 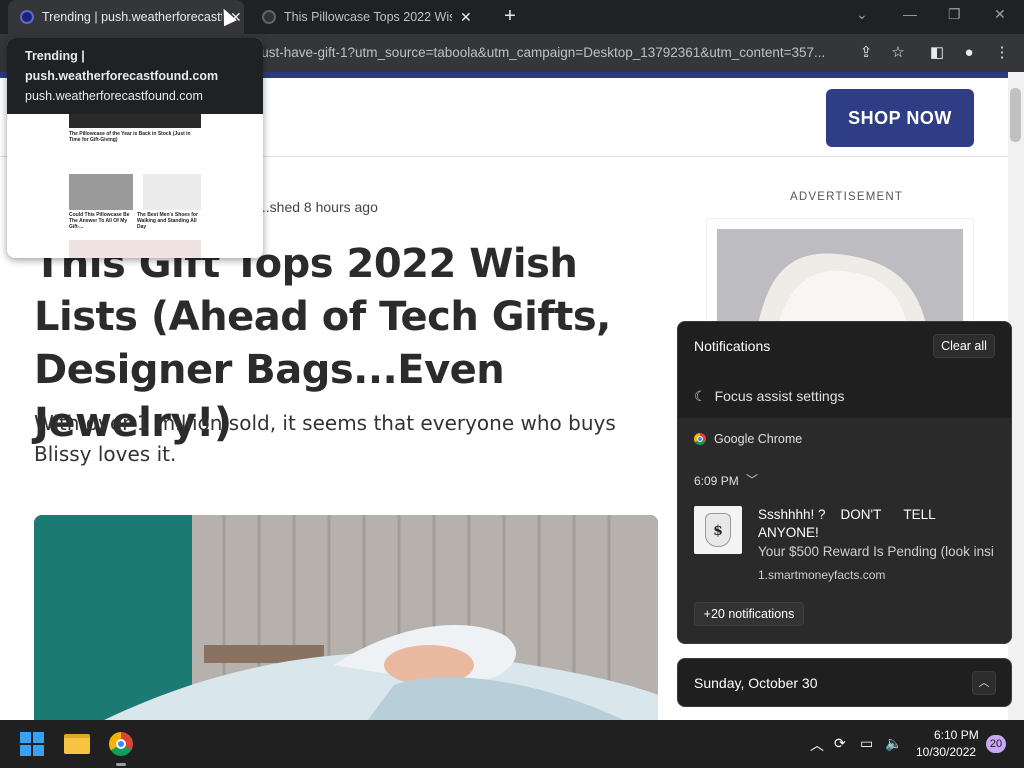 I want to click on notification-time: 6:09 PM, so click(x=716, y=481).